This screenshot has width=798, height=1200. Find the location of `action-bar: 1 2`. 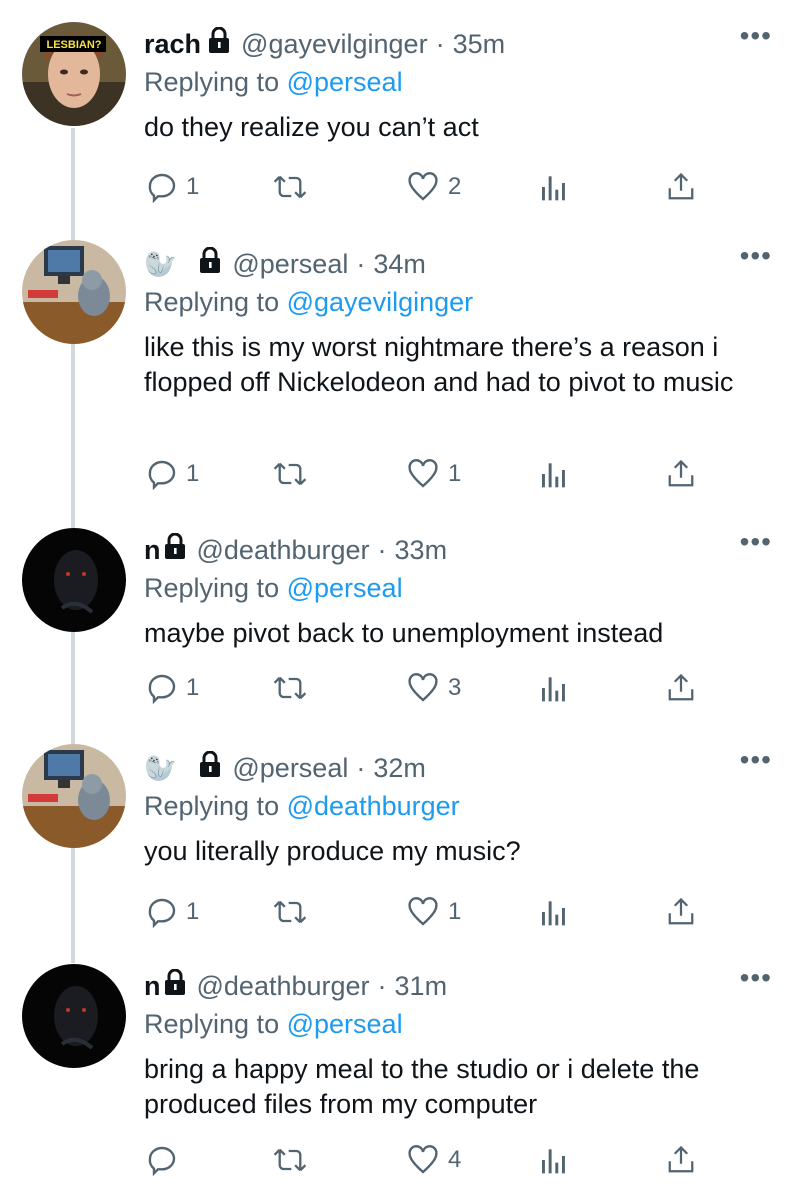

action-bar: 1 2 is located at coordinates (434, 187).